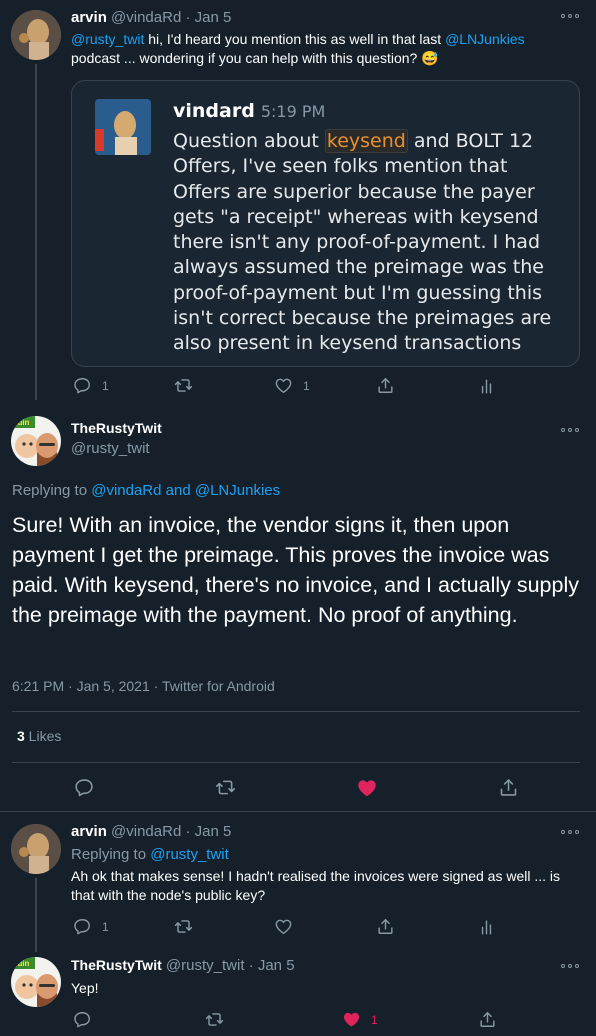 Image resolution: width=596 pixels, height=1036 pixels. I want to click on slack-avatar, so click(123, 127).